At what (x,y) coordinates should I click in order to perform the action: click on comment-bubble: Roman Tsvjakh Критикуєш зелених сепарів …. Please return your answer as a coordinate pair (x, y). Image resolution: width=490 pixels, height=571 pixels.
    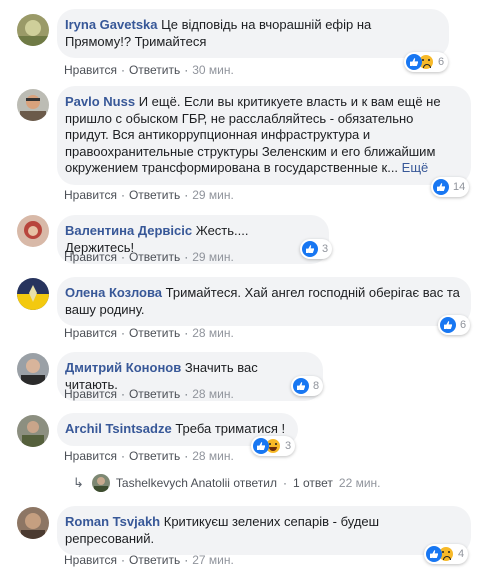
    Looking at the image, I should click on (264, 530).